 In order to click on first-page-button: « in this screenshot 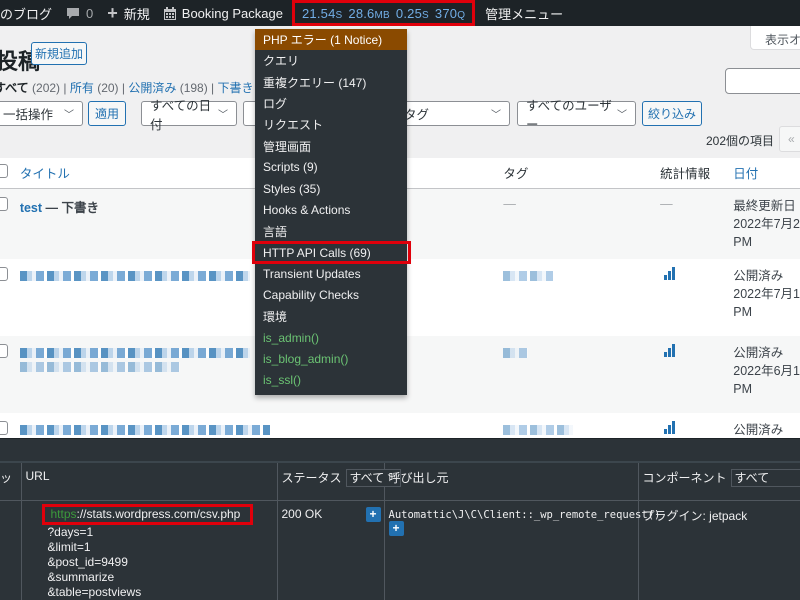, I will do `click(789, 139)`.